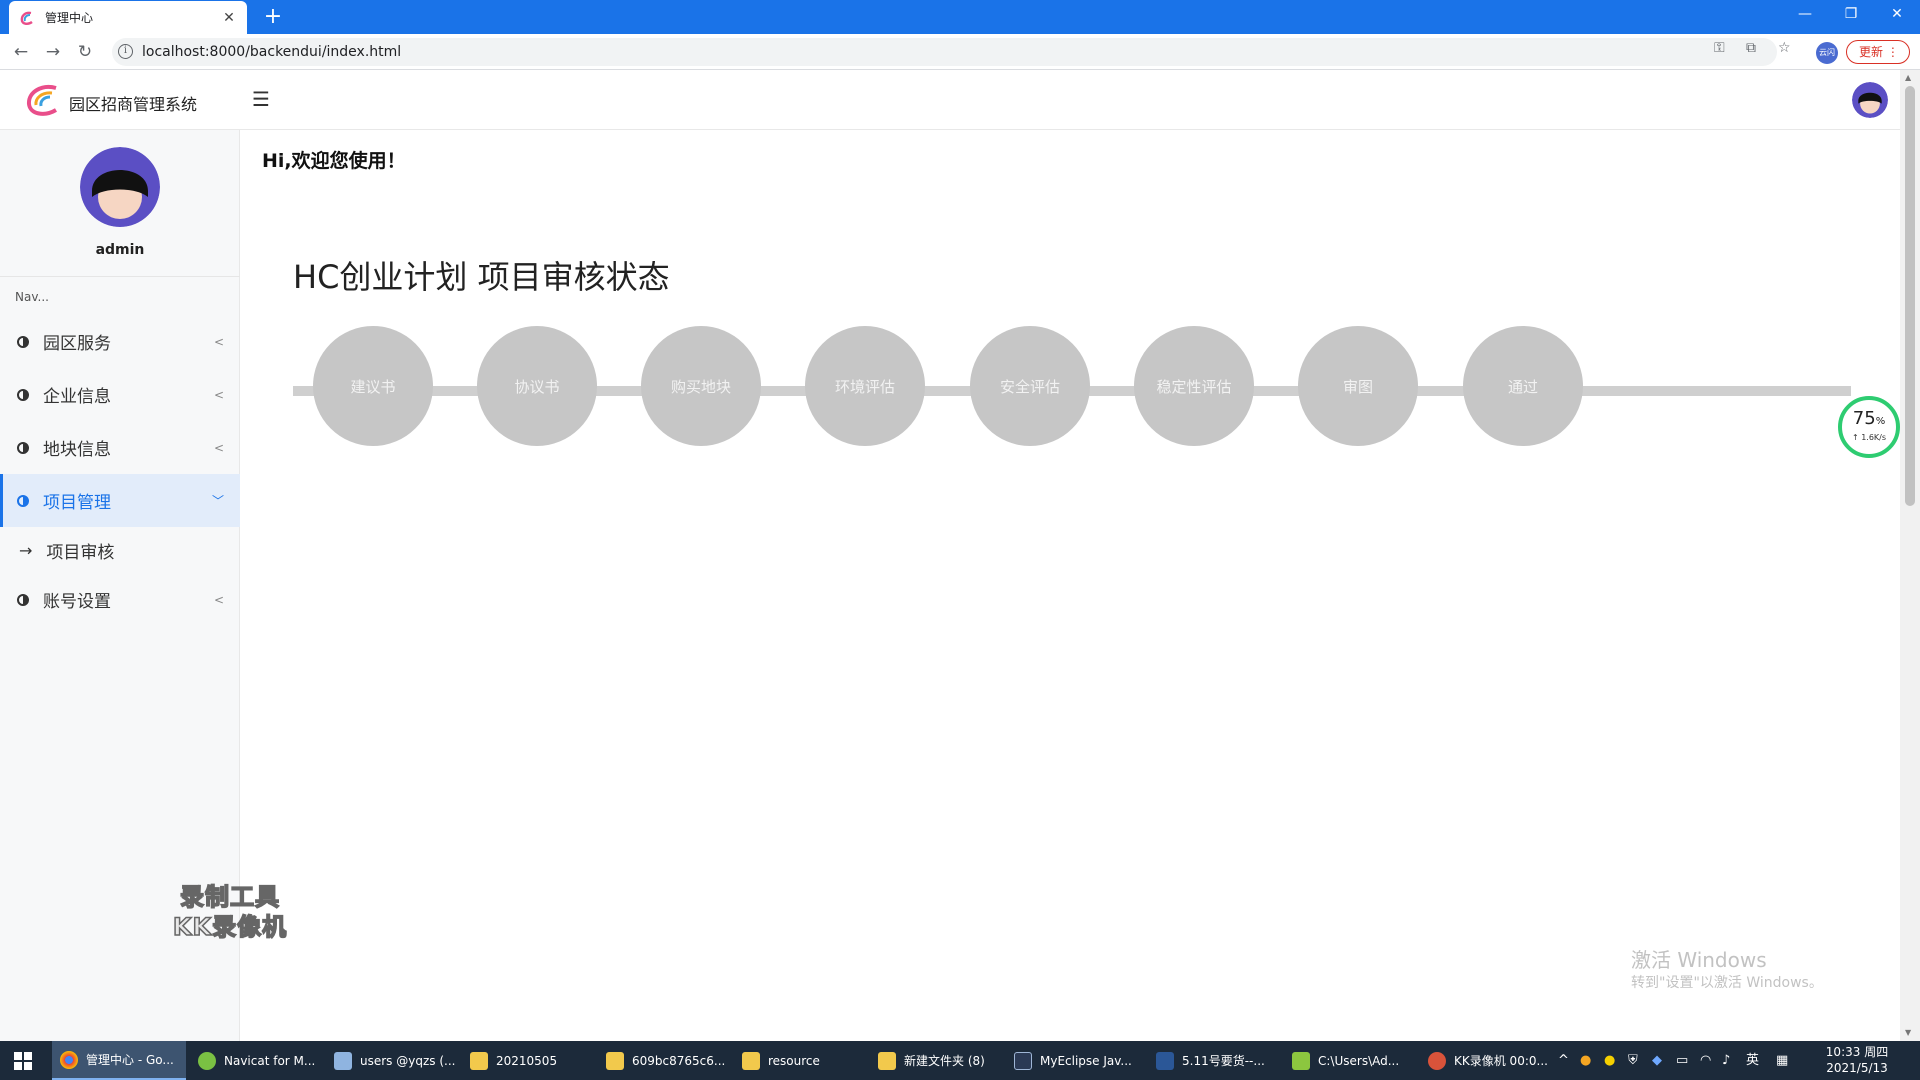 Image resolution: width=1920 pixels, height=1080 pixels. I want to click on user-name: admin, so click(120, 250).